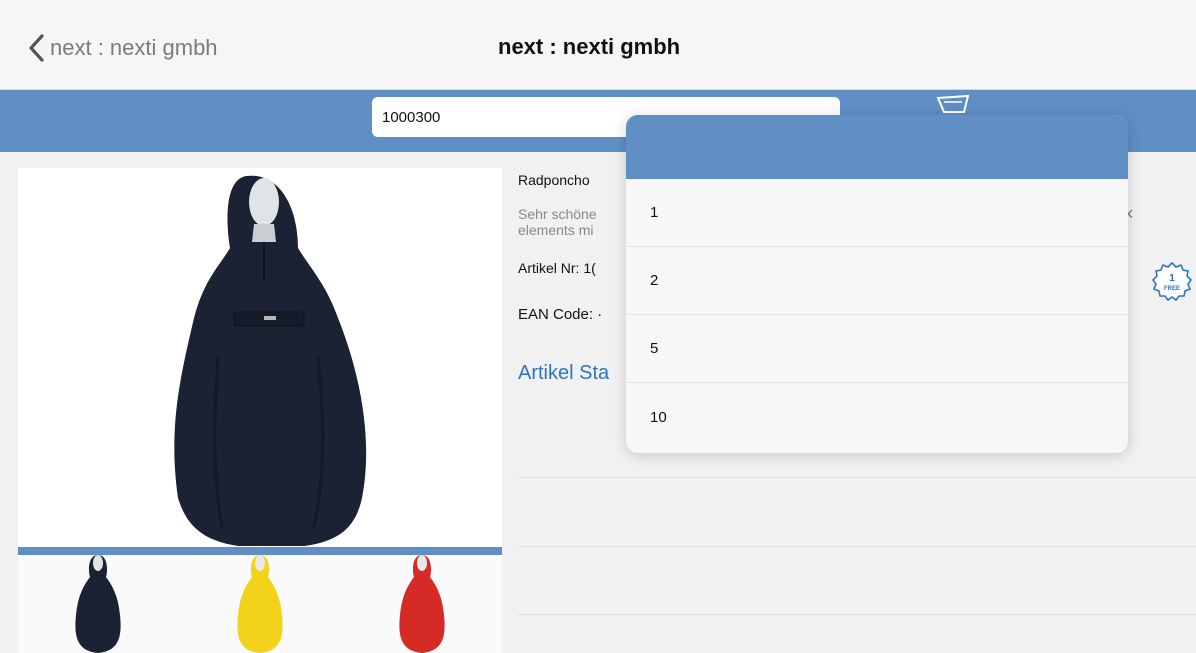 Image resolution: width=1196 pixels, height=653 pixels. What do you see at coordinates (877, 281) in the screenshot?
I see `quantity-option: 2` at bounding box center [877, 281].